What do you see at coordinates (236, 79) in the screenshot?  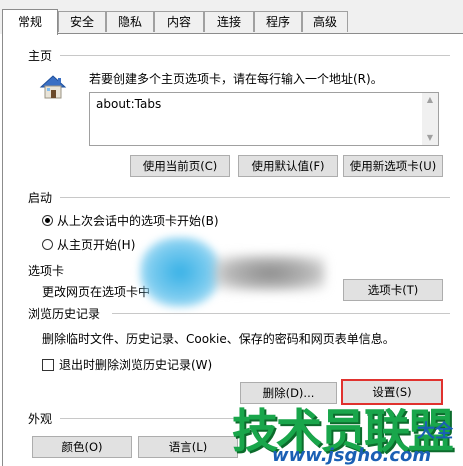 I see `home-hint: 若要创建多个主页选项卡，请在每行输入一个地址(R)。` at bounding box center [236, 79].